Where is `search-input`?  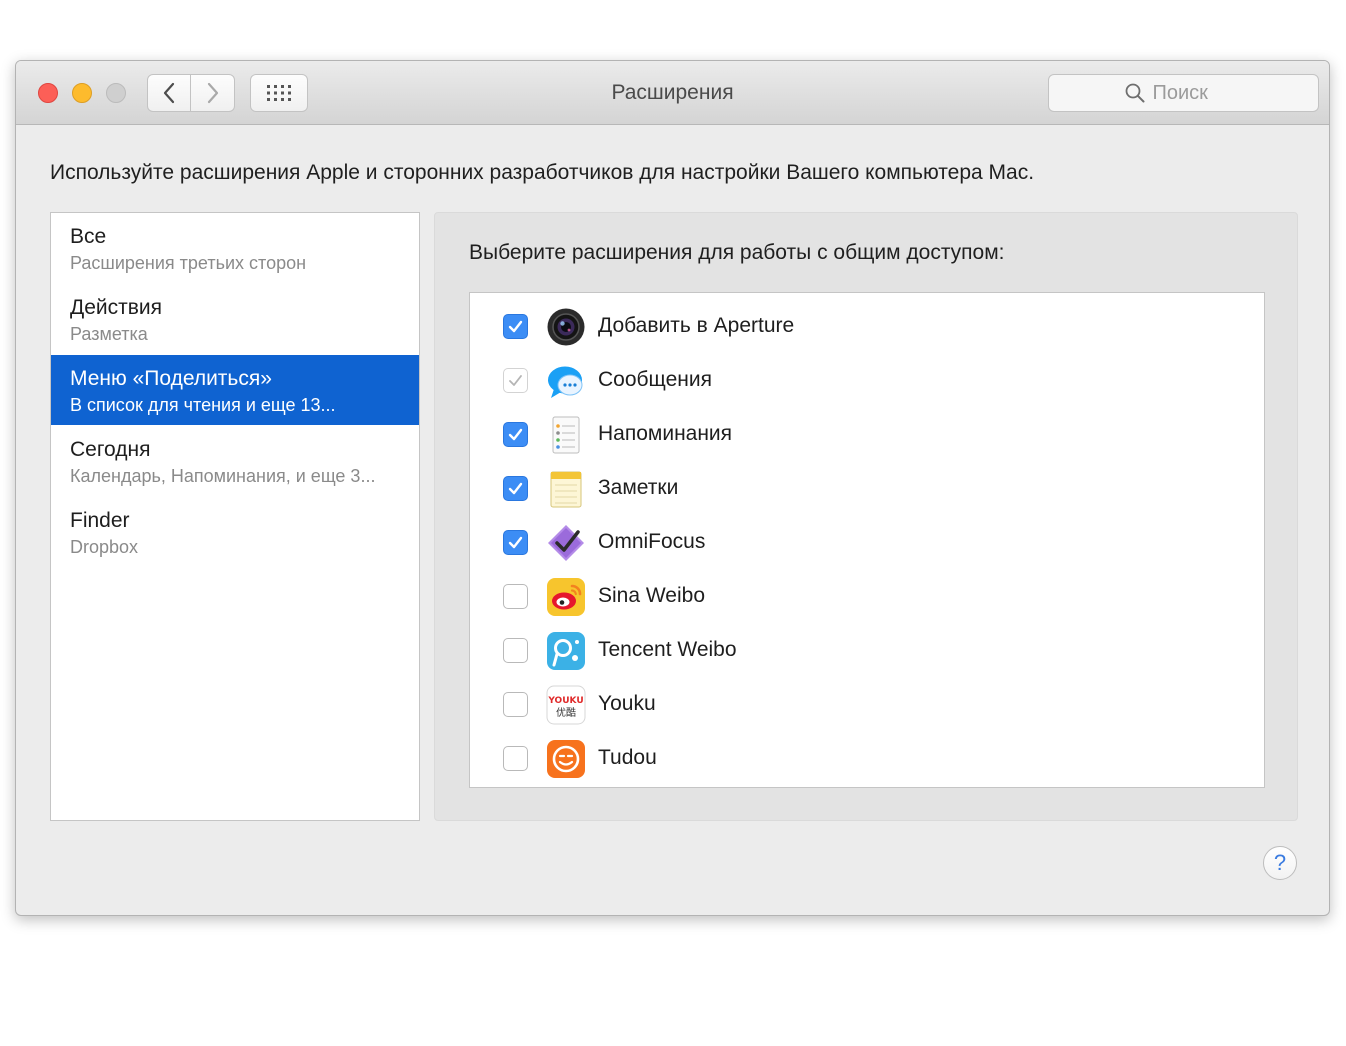 search-input is located at coordinates (1197, 93).